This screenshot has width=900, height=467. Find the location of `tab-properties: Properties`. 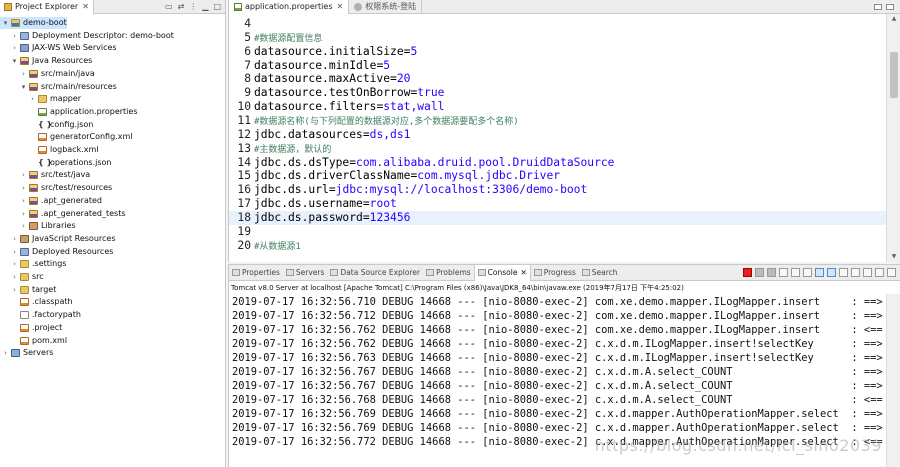

tab-properties: Properties is located at coordinates (256, 273).